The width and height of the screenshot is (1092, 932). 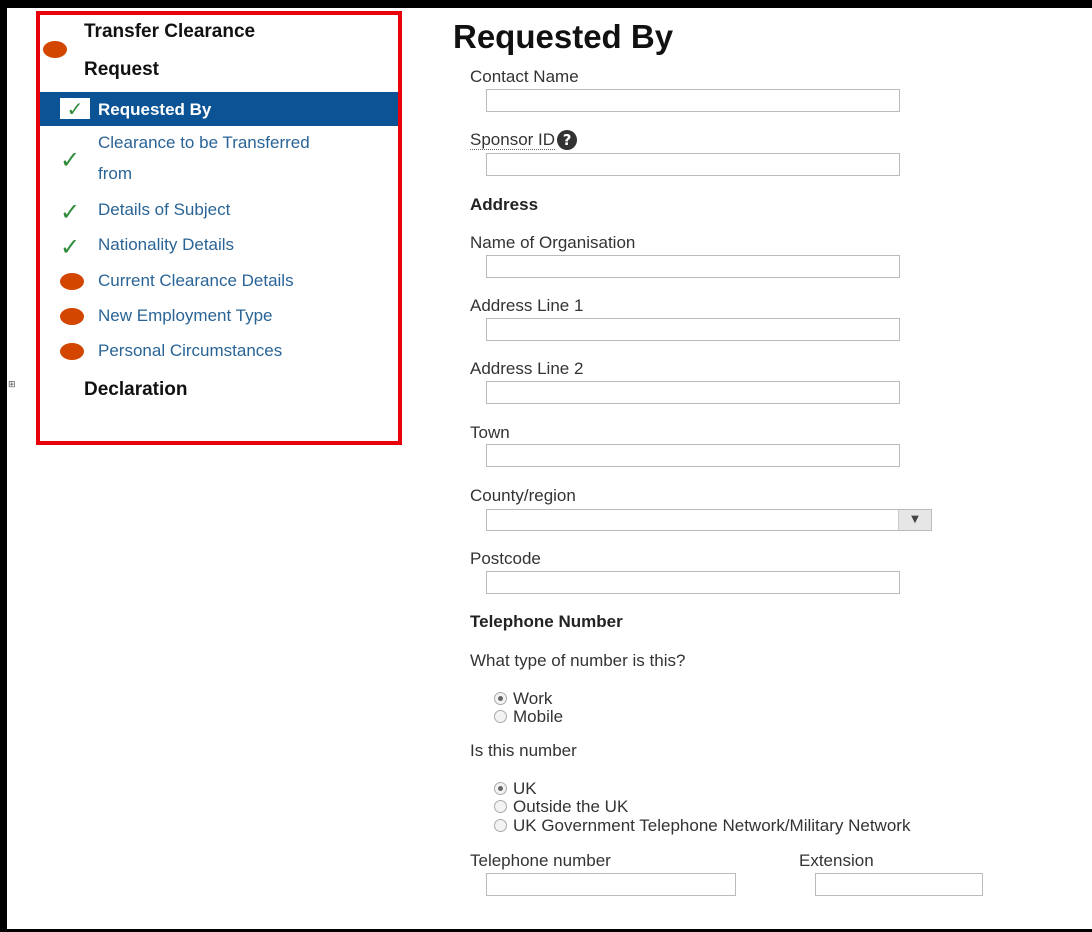 What do you see at coordinates (504, 204) in the screenshot?
I see `address-heading: Address` at bounding box center [504, 204].